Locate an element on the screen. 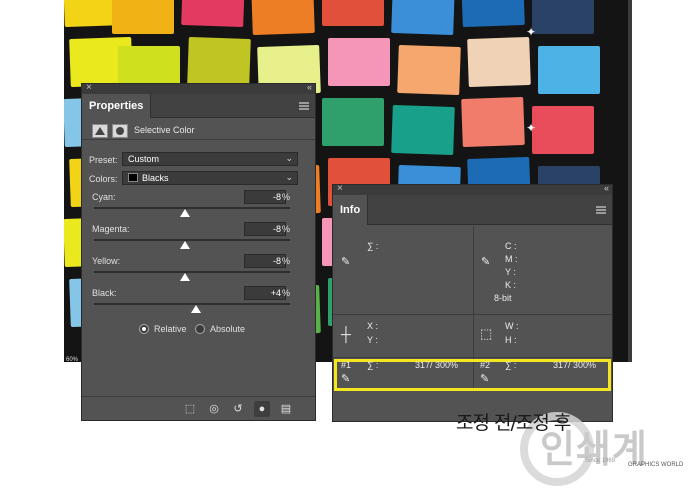  x-label: X : is located at coordinates (373, 326).